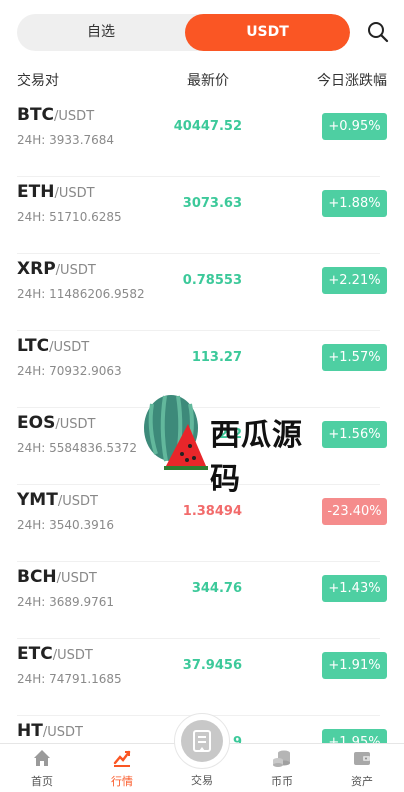  I want to click on search-icon, so click(378, 32).